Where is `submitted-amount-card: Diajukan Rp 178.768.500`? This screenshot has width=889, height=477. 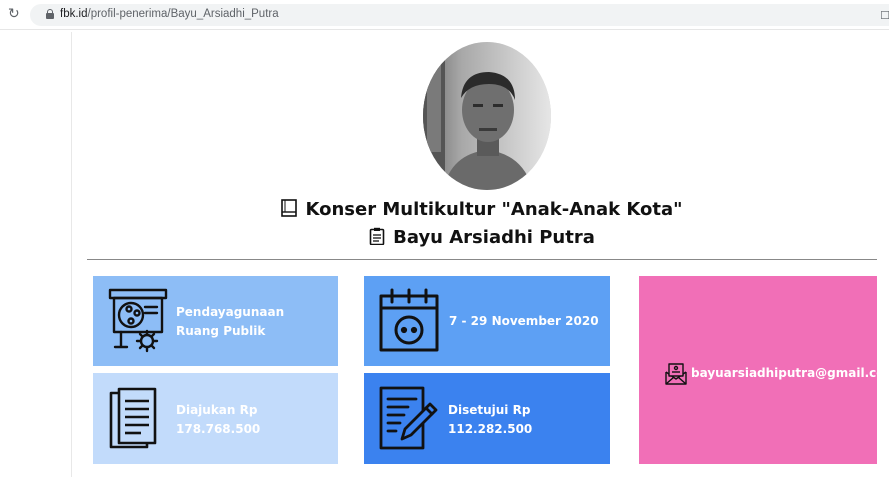
submitted-amount-card: Diajukan Rp 178.768.500 is located at coordinates (215, 418).